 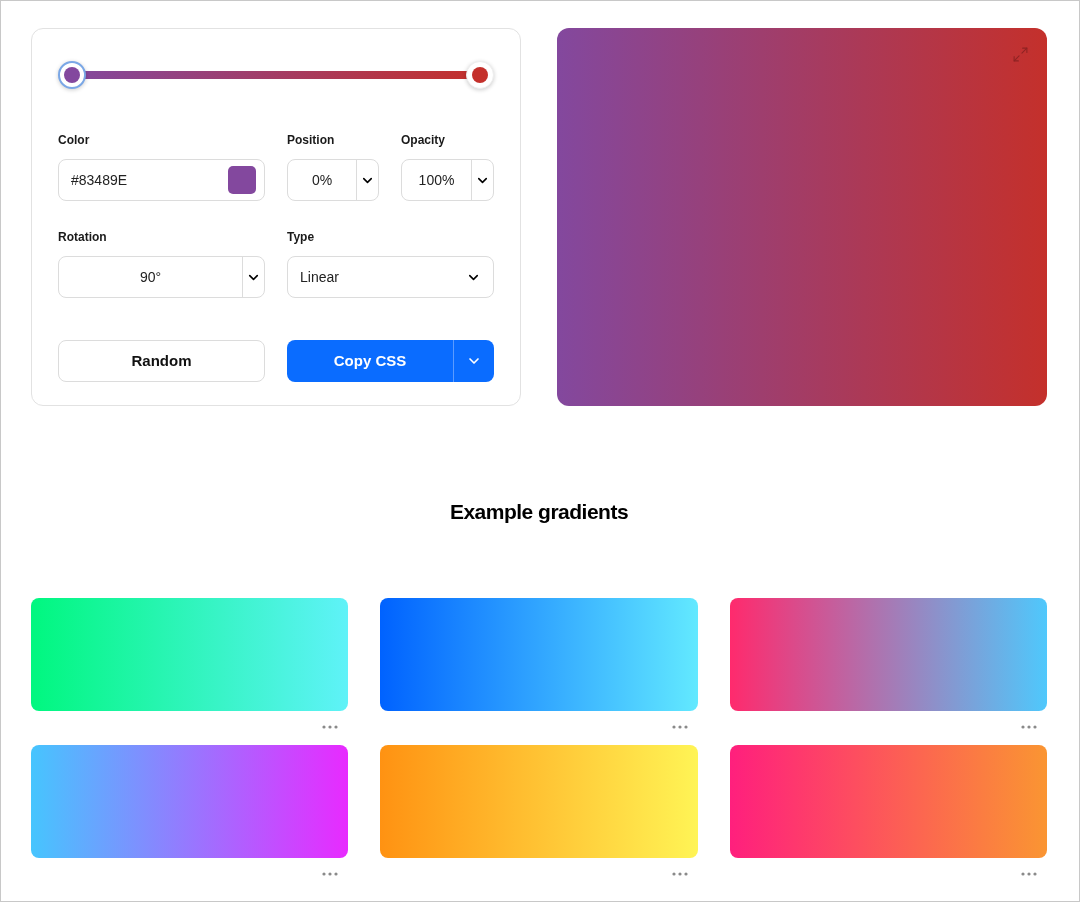 I want to click on type-dropdown: Linear, so click(x=390, y=277).